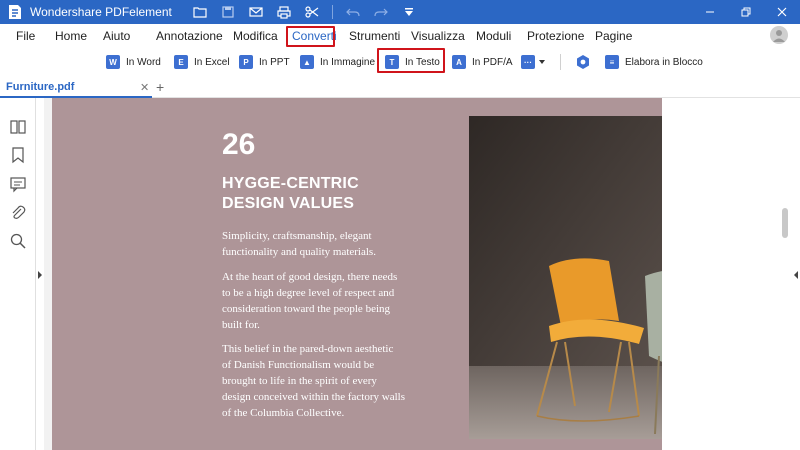  I want to click on in-ppt-label: In PPT, so click(274, 62).